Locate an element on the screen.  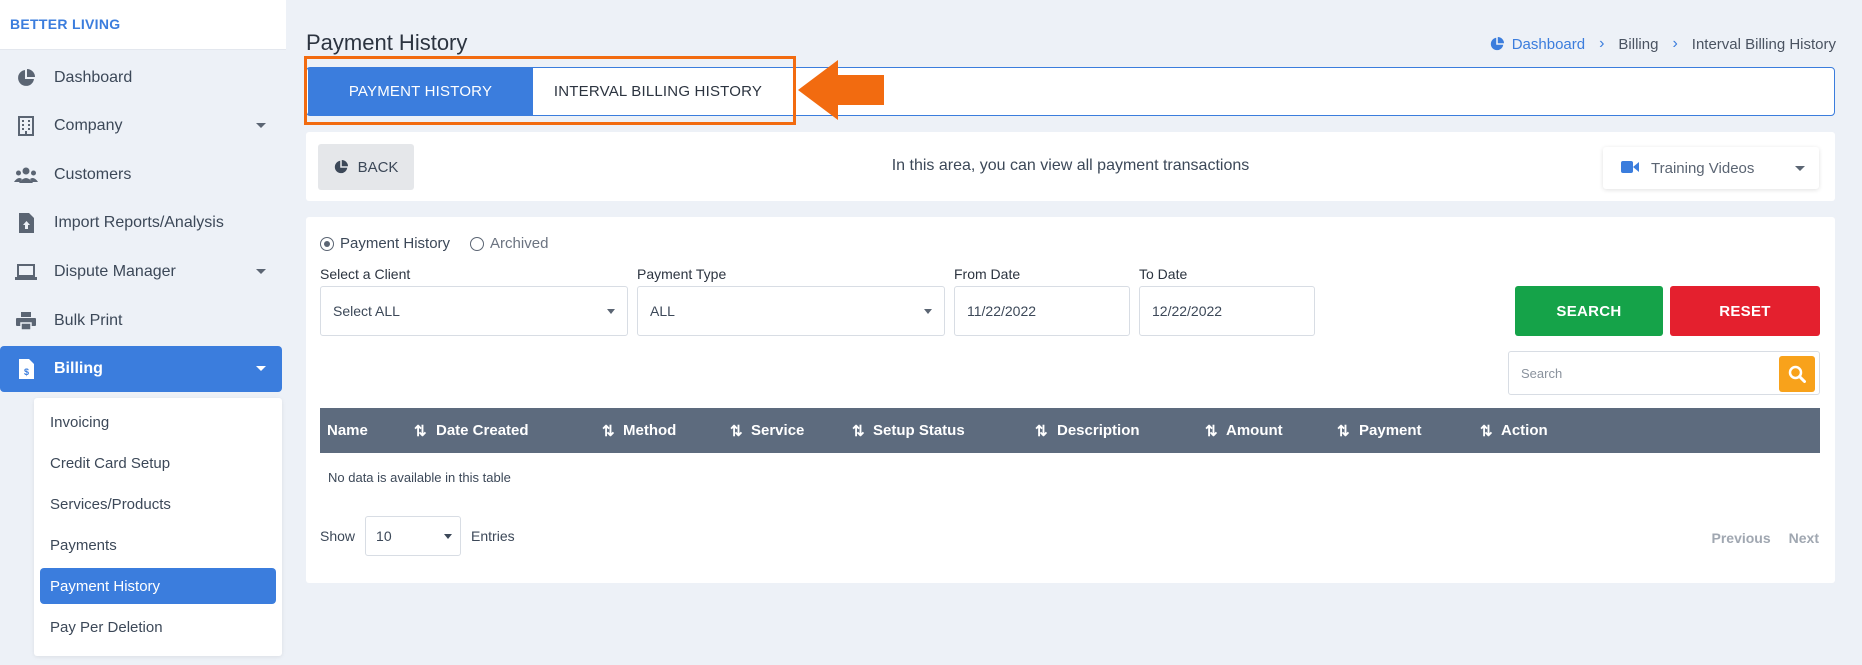
sidebar-item-import-reports: Import Reports/Analysis is located at coordinates (141, 223).